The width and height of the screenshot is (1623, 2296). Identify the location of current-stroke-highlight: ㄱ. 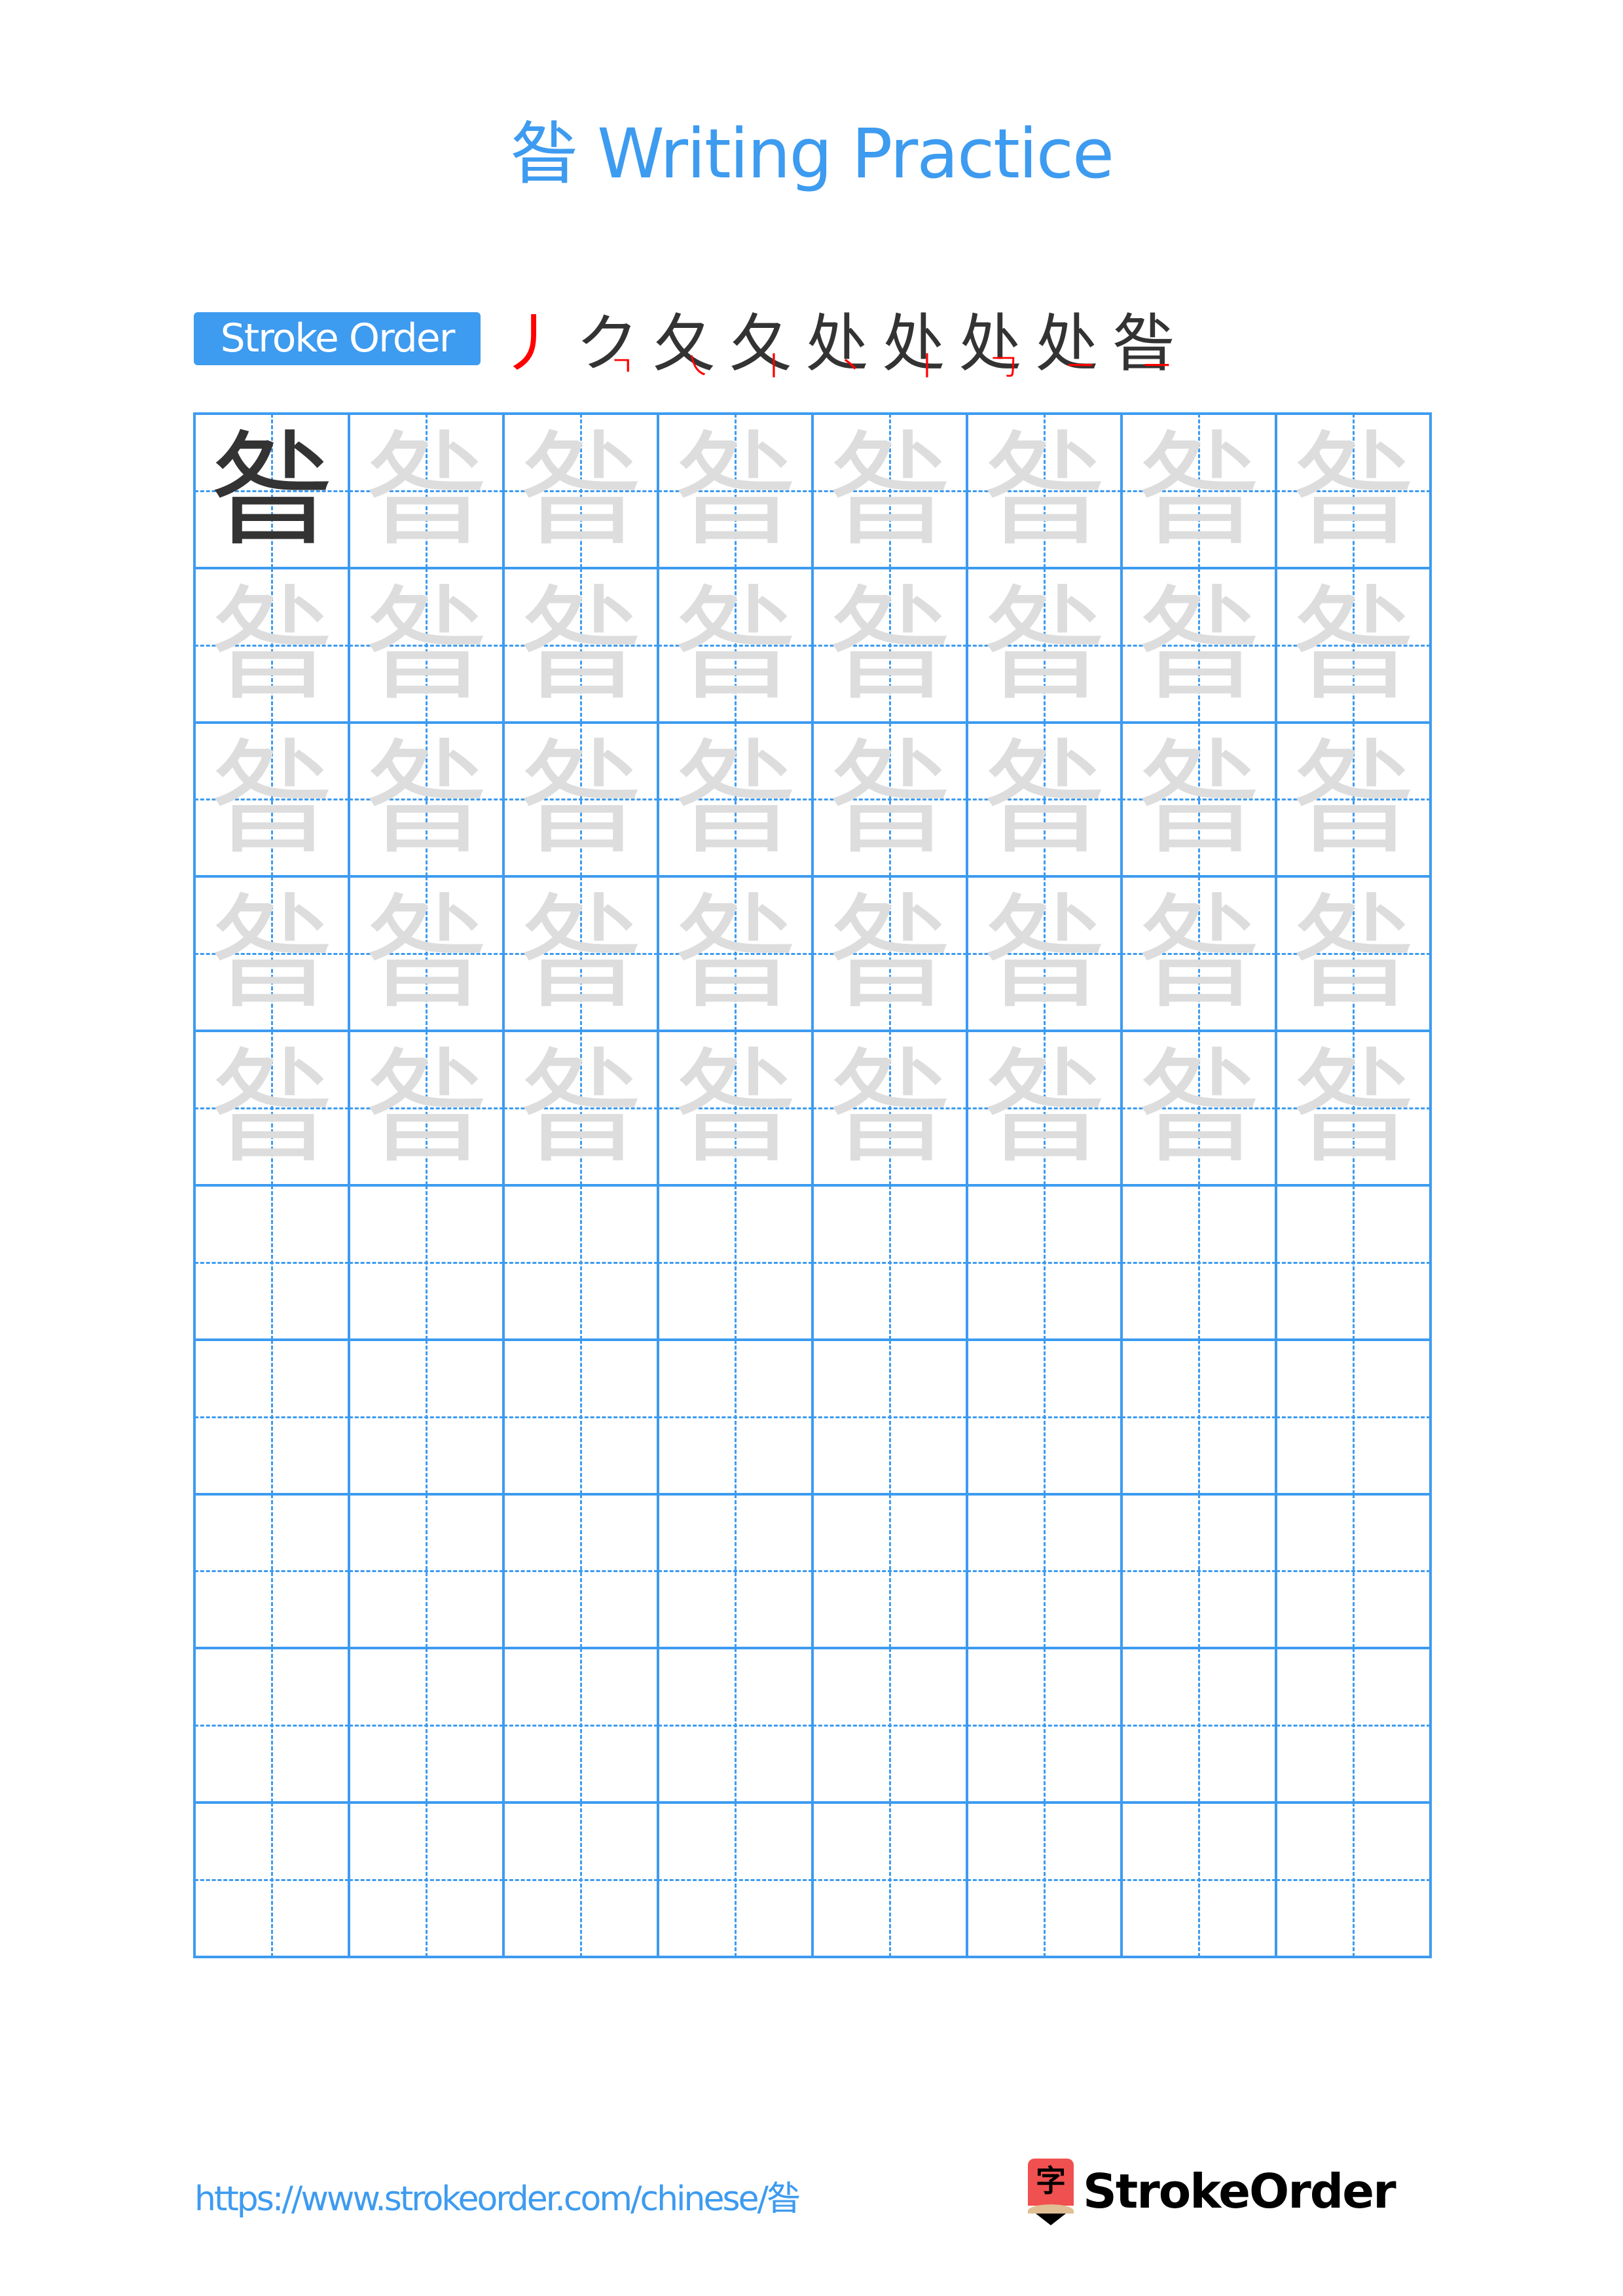
(622, 366).